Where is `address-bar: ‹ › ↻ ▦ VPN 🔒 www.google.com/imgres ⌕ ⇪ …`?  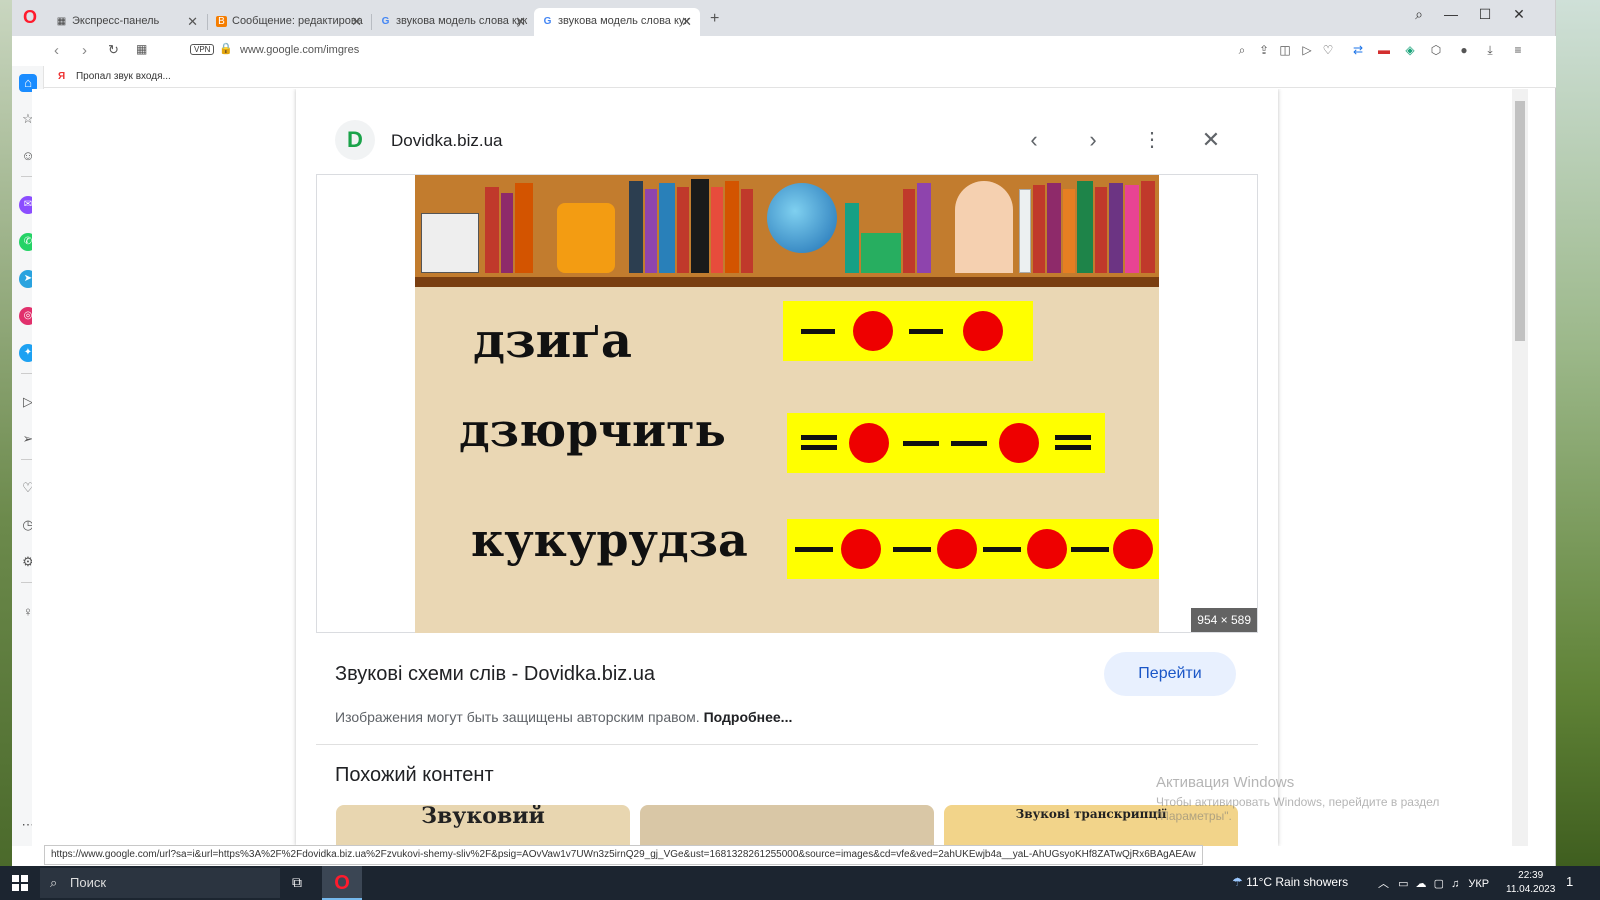 address-bar: ‹ › ↻ ▦ VPN 🔒 www.google.com/imgres ⌕ ⇪ … is located at coordinates (800, 51).